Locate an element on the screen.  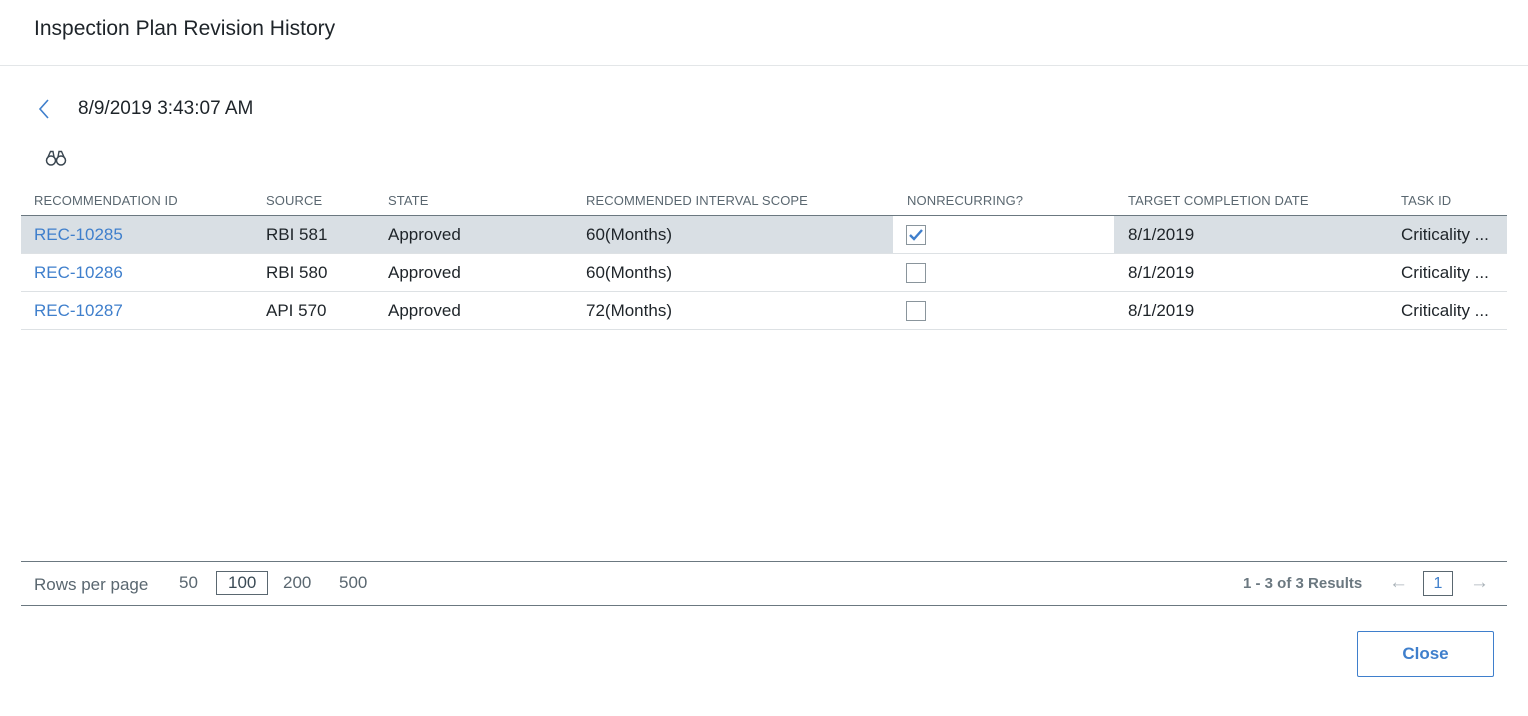
checkmark-icon is located at coordinates (916, 234).